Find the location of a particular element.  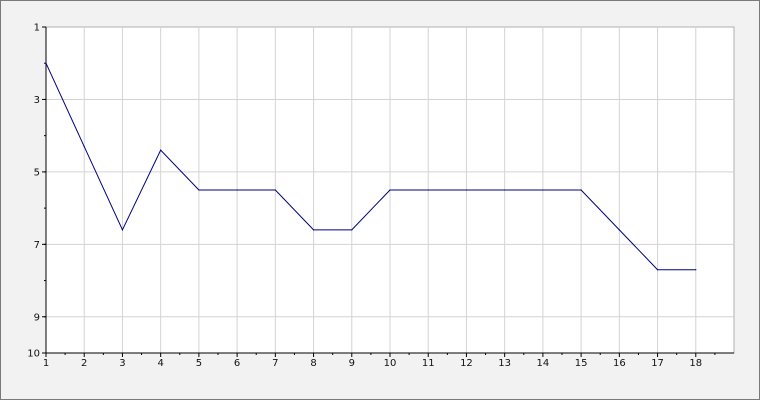

x-tick-label: 4 is located at coordinates (160, 363).